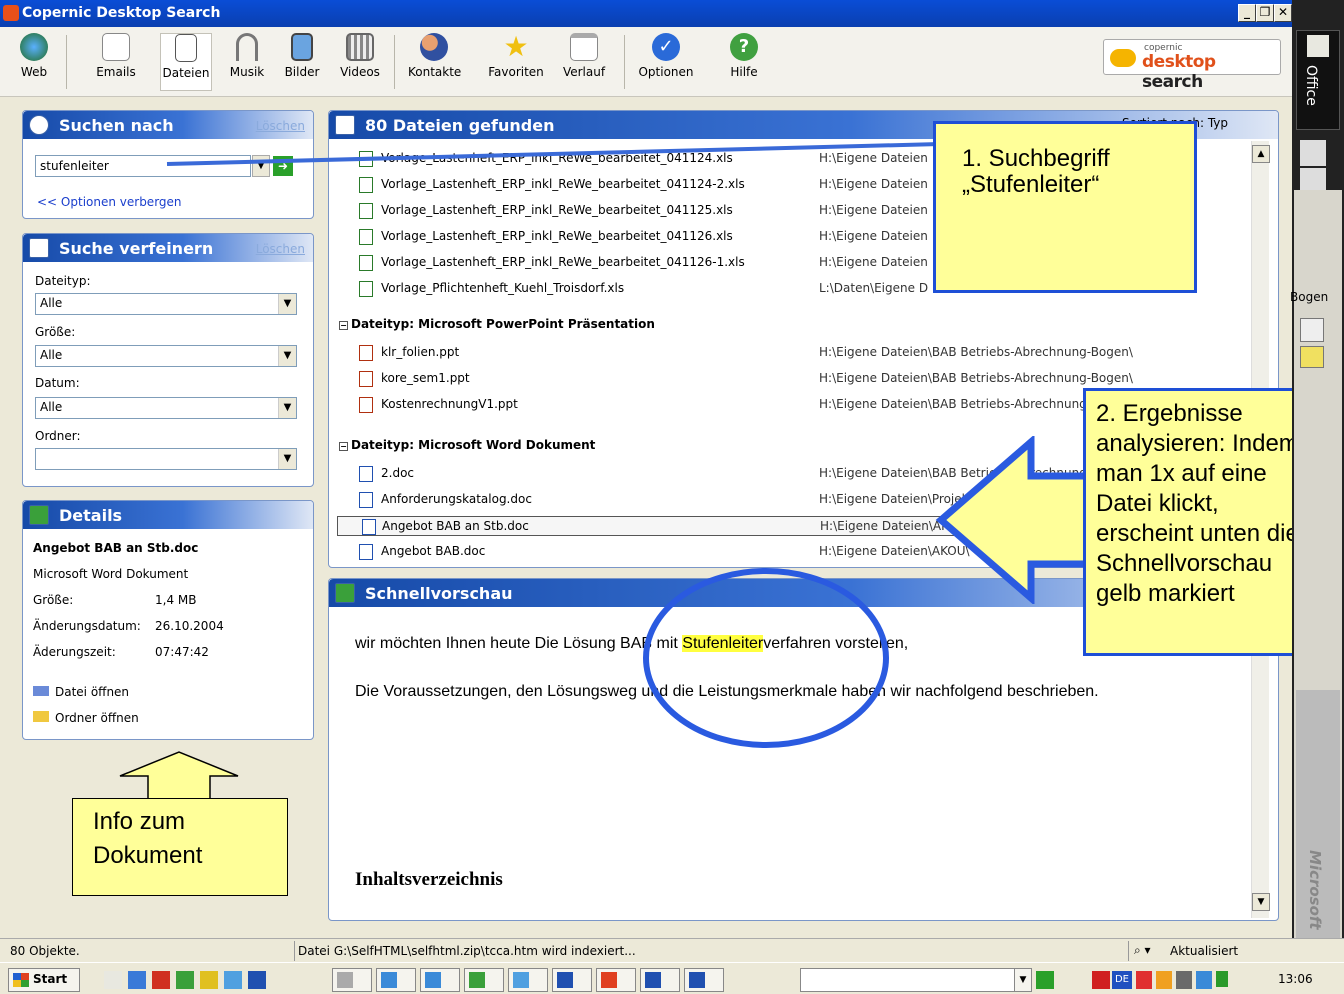  What do you see at coordinates (111, 574) in the screenshot?
I see `details-filetype: Microsoft Word Dokument` at bounding box center [111, 574].